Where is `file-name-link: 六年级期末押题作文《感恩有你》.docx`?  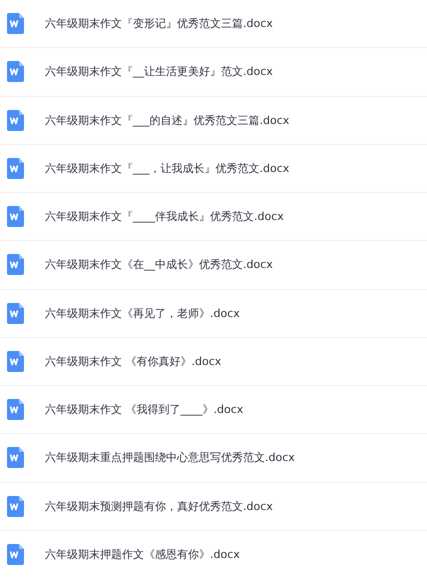 file-name-link: 六年级期末押题作文《感恩有你》.docx is located at coordinates (142, 554).